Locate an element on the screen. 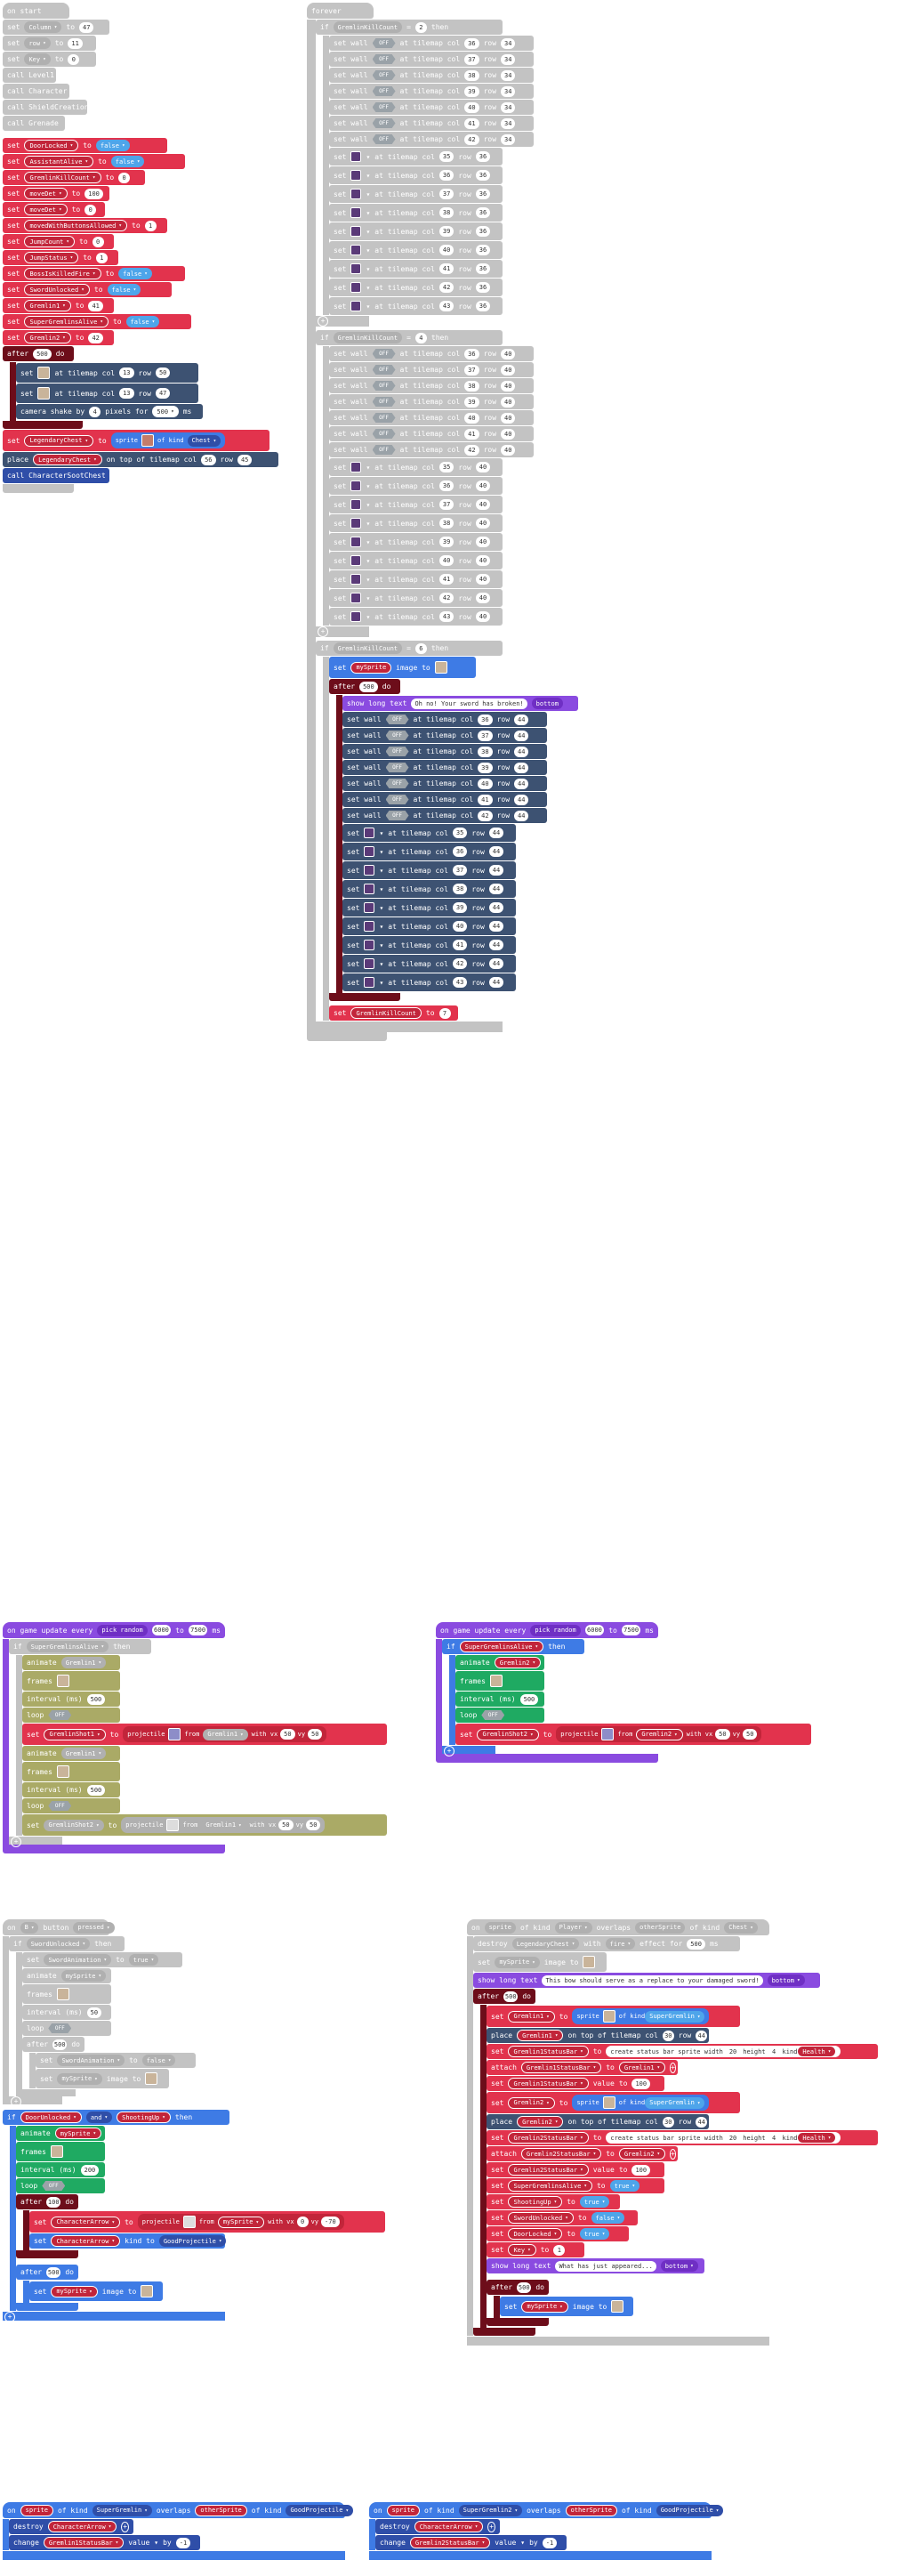 The image size is (909, 2576). dropdown: SuperGremlin ▾ is located at coordinates (675, 2102).